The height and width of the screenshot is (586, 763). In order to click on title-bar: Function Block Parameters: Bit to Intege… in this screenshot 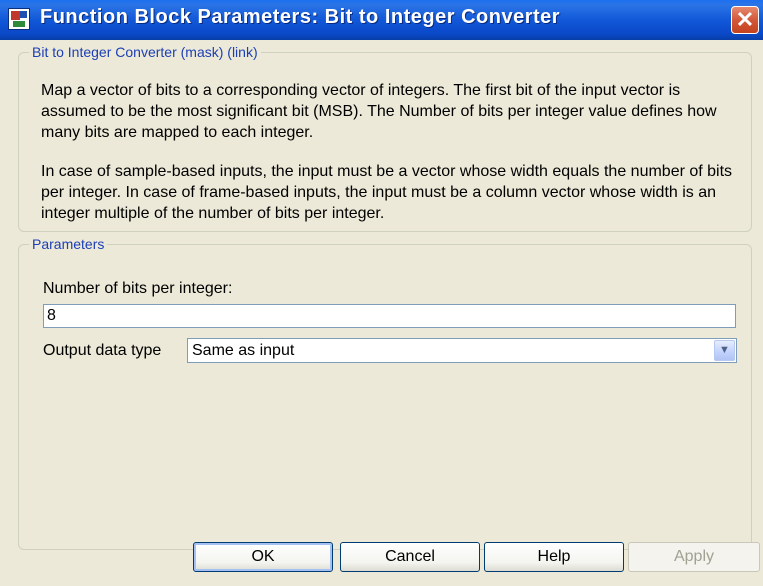, I will do `click(381, 20)`.